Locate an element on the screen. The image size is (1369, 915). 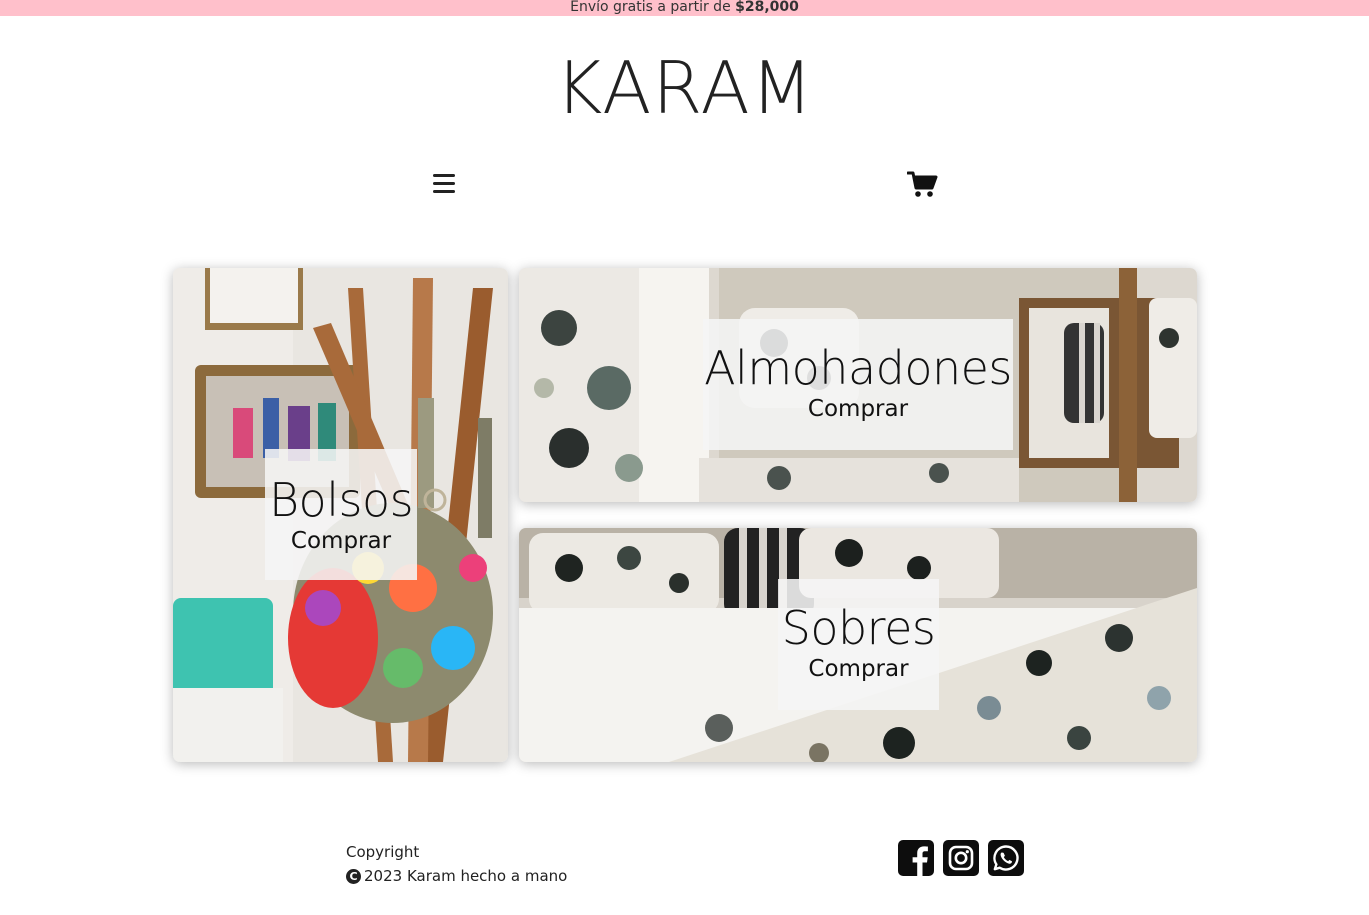
category-label-almohadones: Almohadones Comprar is located at coordinates (858, 384).